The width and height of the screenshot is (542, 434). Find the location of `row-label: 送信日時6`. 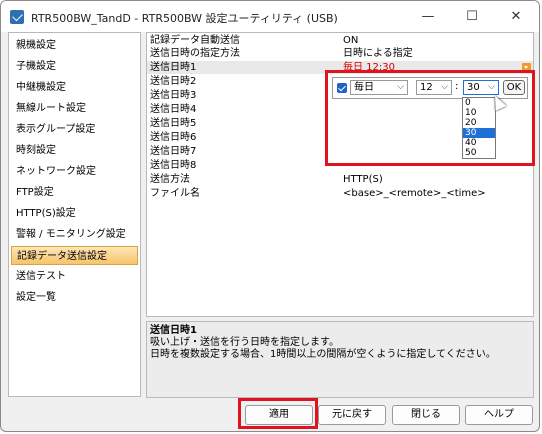

row-label: 送信日時6 is located at coordinates (173, 137).